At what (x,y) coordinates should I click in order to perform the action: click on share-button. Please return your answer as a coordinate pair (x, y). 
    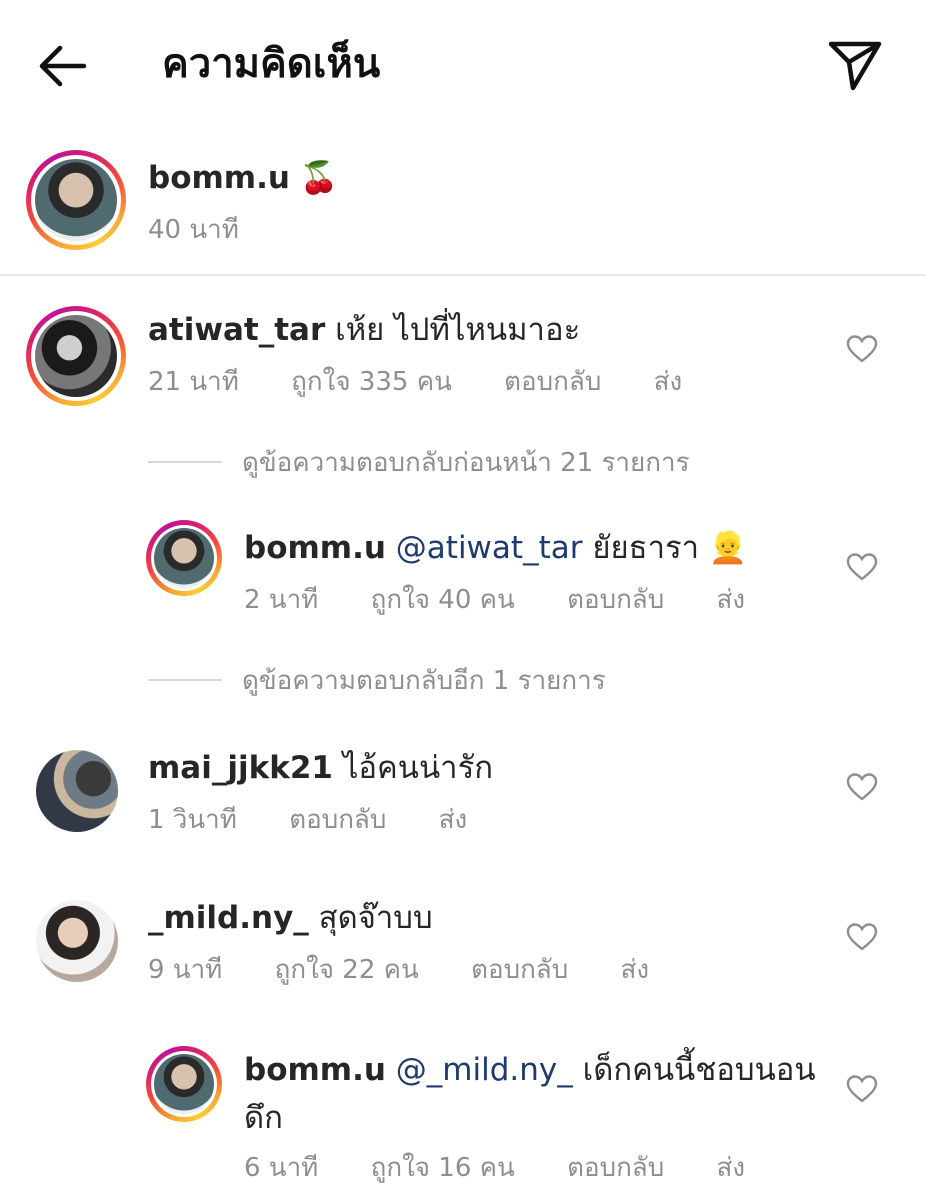
    Looking at the image, I should click on (855, 64).